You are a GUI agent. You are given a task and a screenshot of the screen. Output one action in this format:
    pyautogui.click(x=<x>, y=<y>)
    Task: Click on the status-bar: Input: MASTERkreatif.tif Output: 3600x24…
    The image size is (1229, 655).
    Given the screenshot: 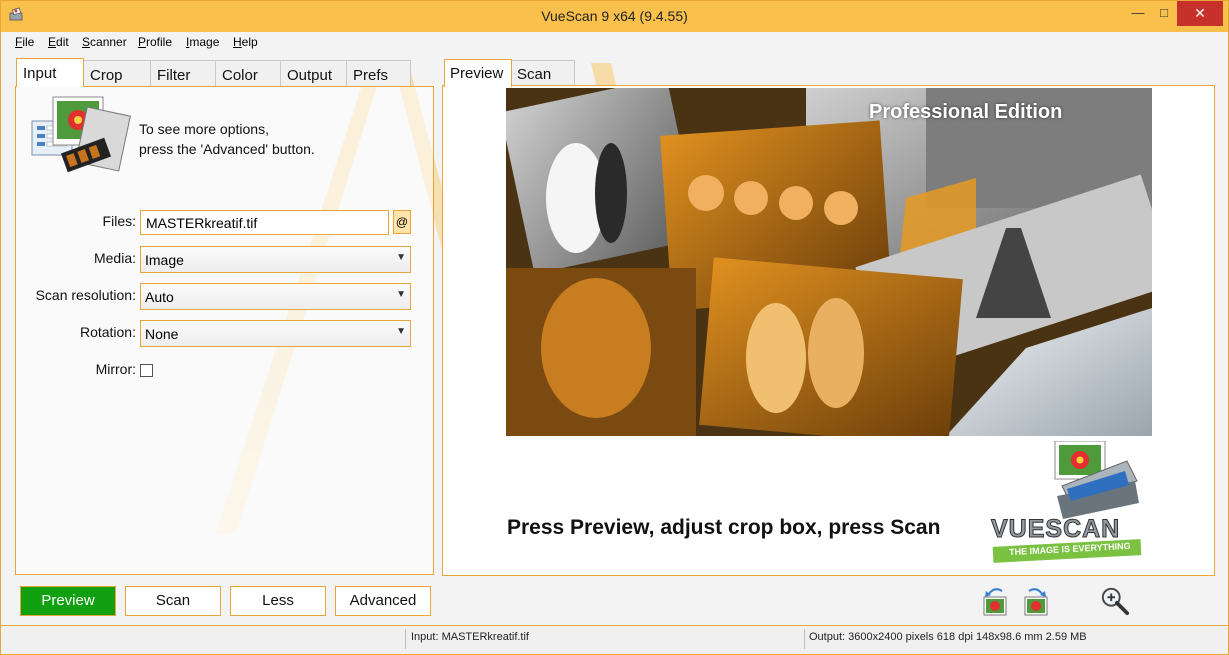 What is the action you would take?
    pyautogui.click(x=614, y=639)
    